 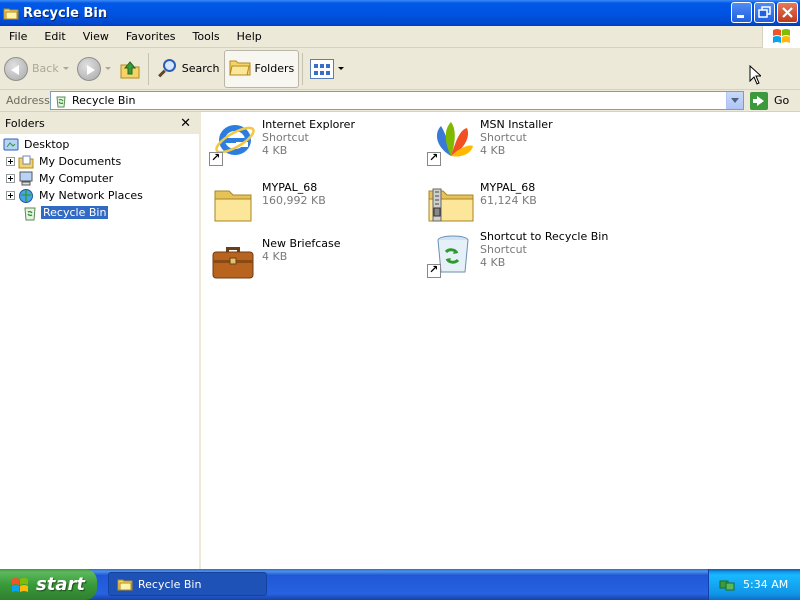 What do you see at coordinates (516, 124) in the screenshot?
I see `file-name: MSN Installer` at bounding box center [516, 124].